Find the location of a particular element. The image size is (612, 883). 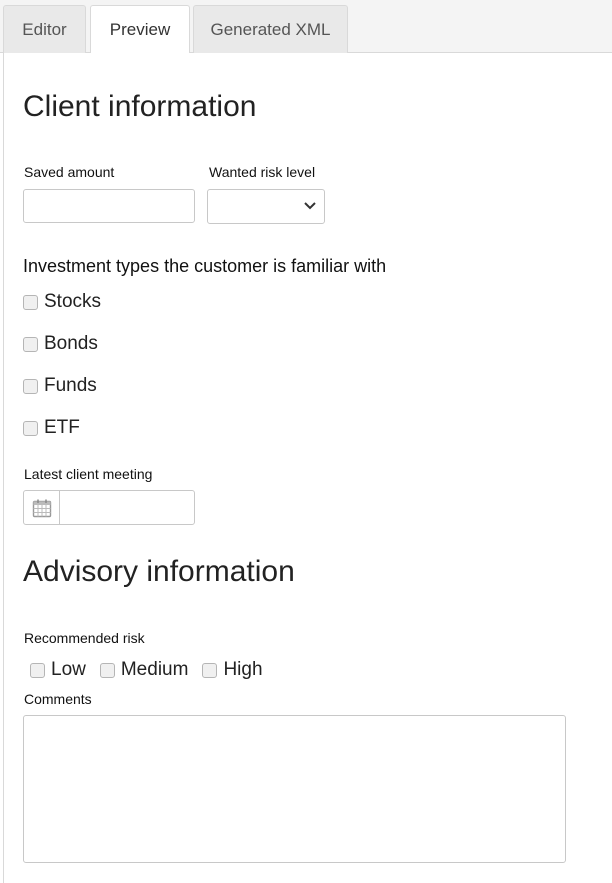

etf-checkbox is located at coordinates (30, 428).